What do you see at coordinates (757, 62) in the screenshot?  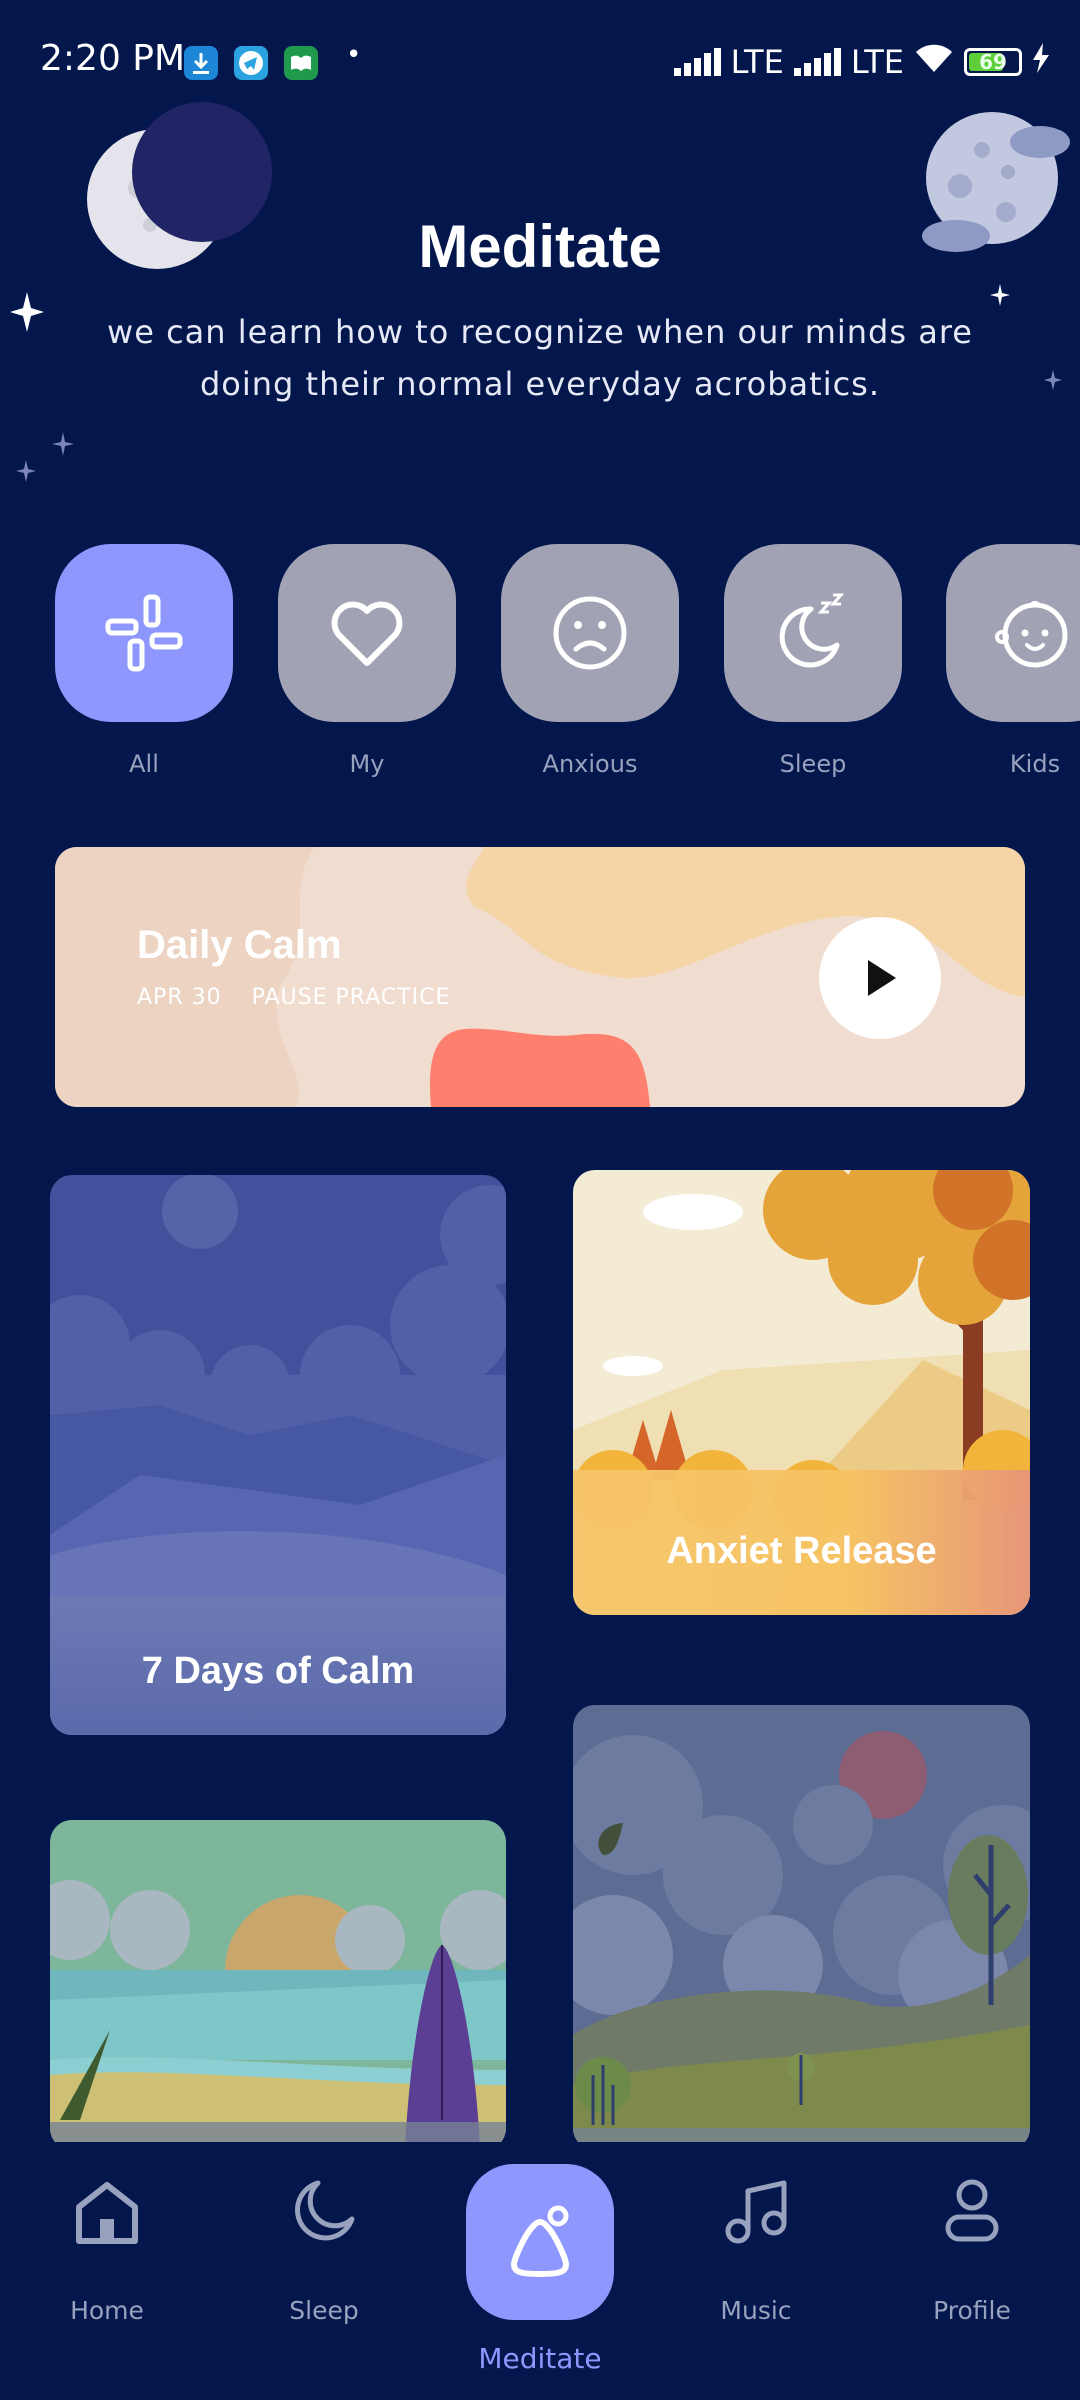 I see `network-type-1: LTE` at bounding box center [757, 62].